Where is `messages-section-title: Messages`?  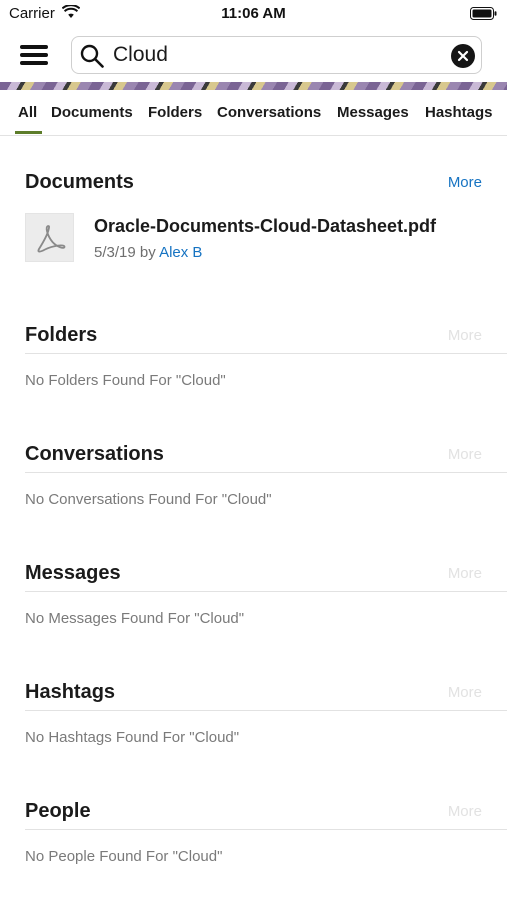
messages-section-title: Messages is located at coordinates (73, 573).